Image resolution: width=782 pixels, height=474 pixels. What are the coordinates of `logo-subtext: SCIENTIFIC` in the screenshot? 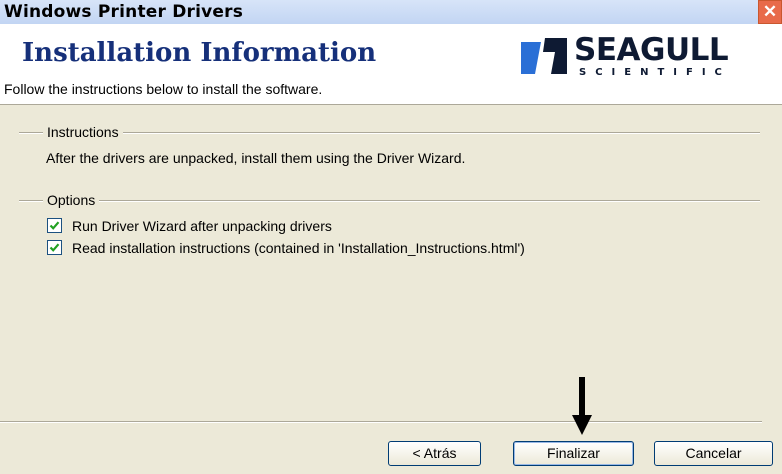 It's located at (655, 72).